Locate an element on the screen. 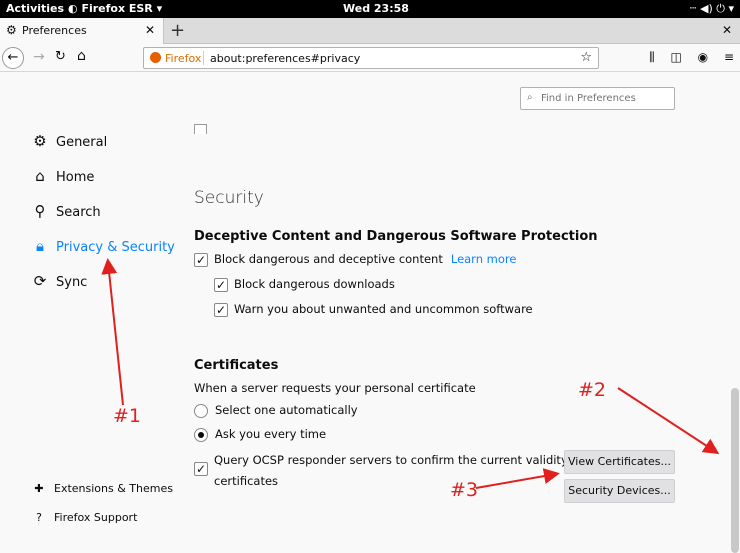  sidebar-firefox-support: ? Firefox Support is located at coordinates (84, 517).